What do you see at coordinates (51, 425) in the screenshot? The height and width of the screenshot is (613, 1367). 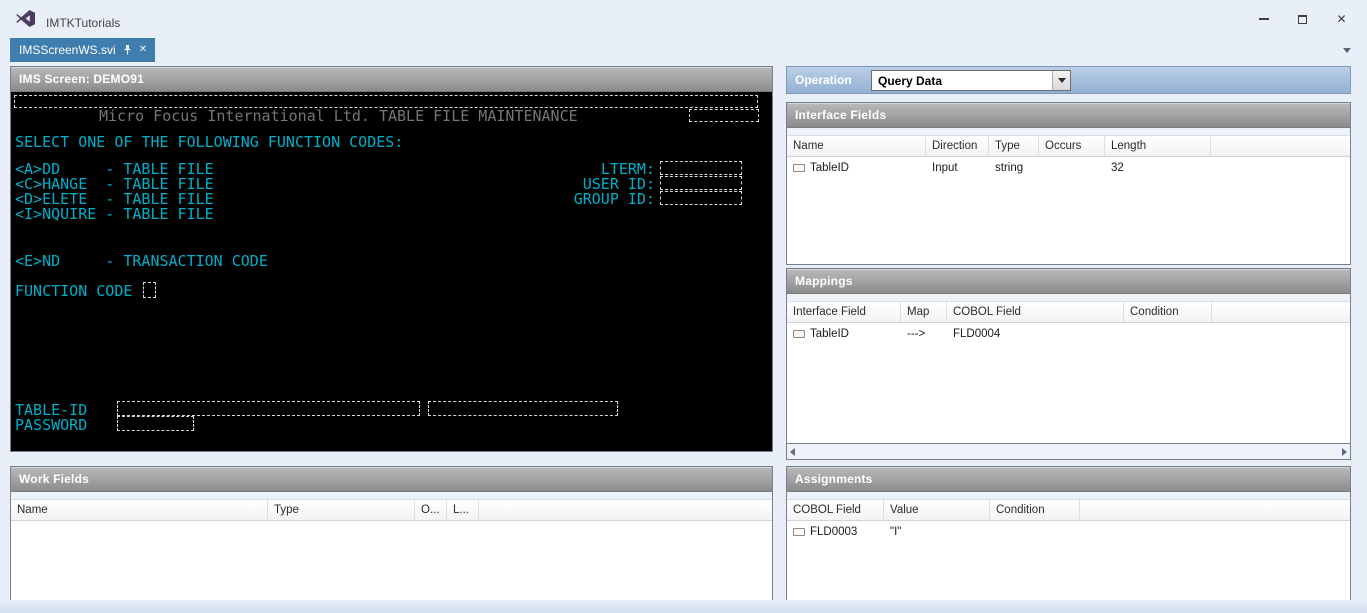 I see `terminal-password-label: PASSWORD` at bounding box center [51, 425].